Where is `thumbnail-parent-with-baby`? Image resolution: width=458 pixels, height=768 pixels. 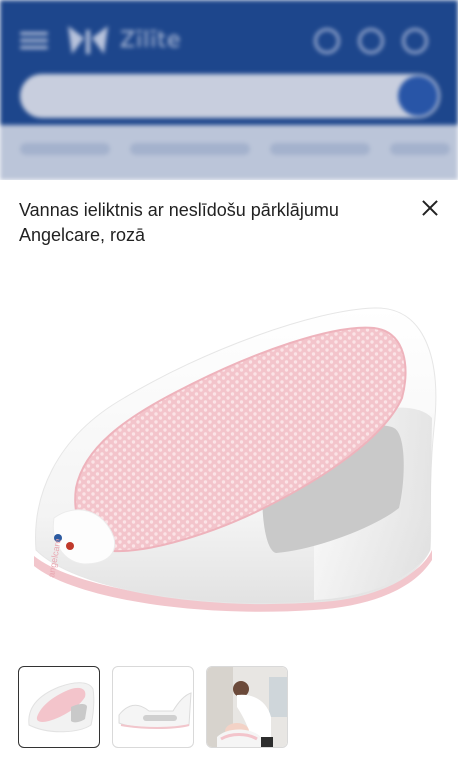
thumbnail-parent-with-baby is located at coordinates (247, 707).